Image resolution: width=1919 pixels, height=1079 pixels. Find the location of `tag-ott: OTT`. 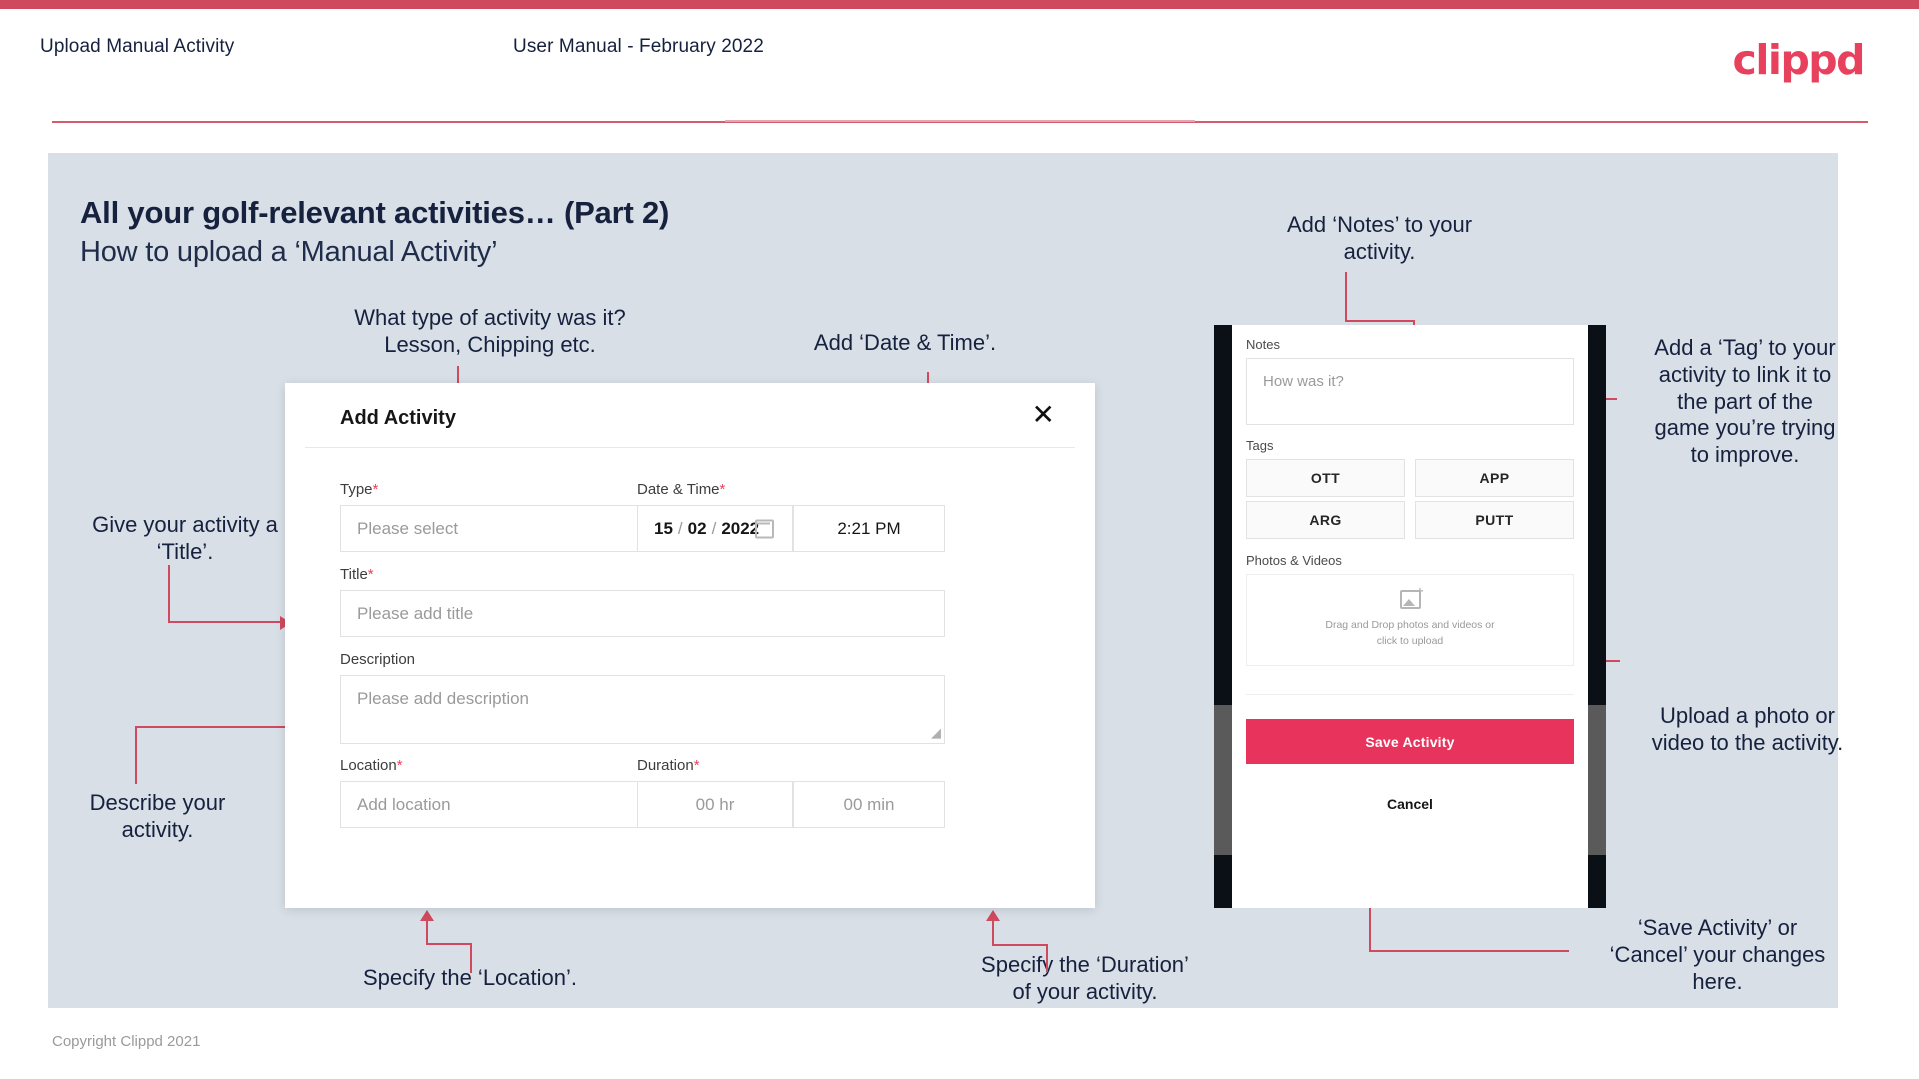

tag-ott: OTT is located at coordinates (1325, 478).